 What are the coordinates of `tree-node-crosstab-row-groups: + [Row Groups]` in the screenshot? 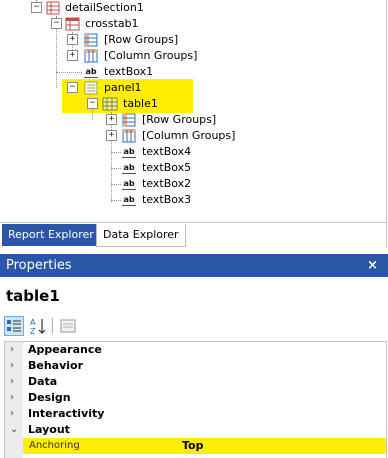 It's located at (150, 40).